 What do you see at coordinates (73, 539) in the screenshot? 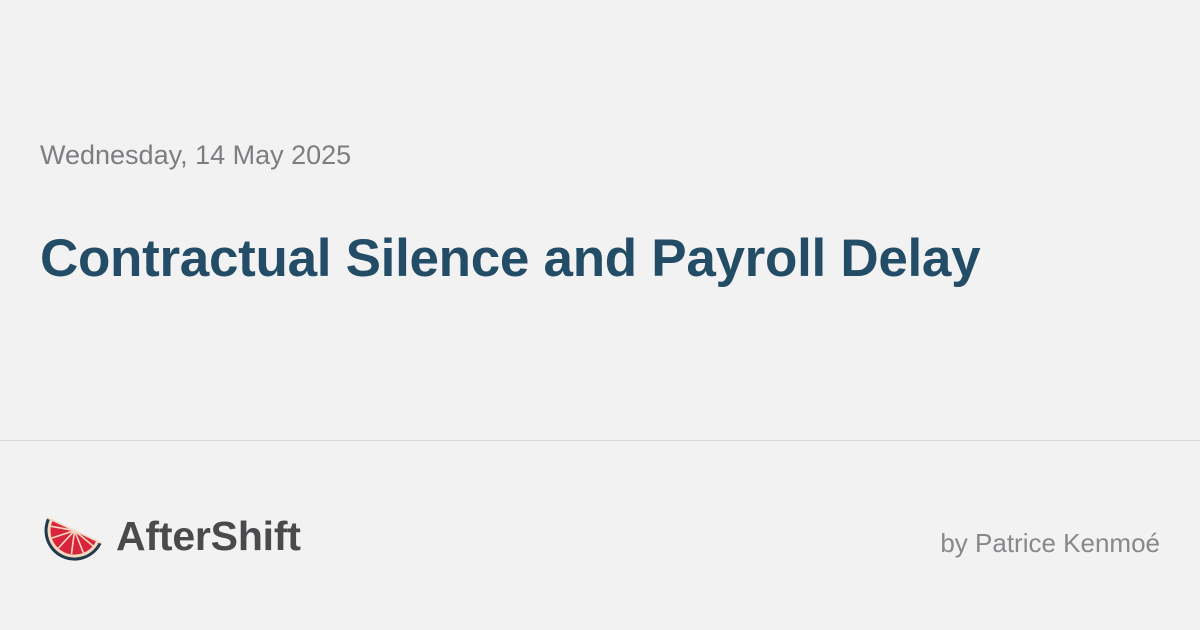
I see `grapefruit-slice-icon` at bounding box center [73, 539].